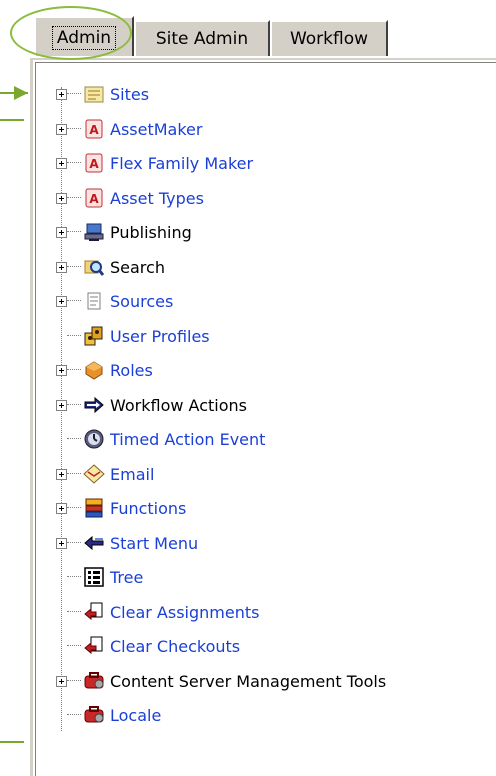 This screenshot has width=496, height=776. I want to click on tree-item: Content Server Management Tools, so click(221, 681).